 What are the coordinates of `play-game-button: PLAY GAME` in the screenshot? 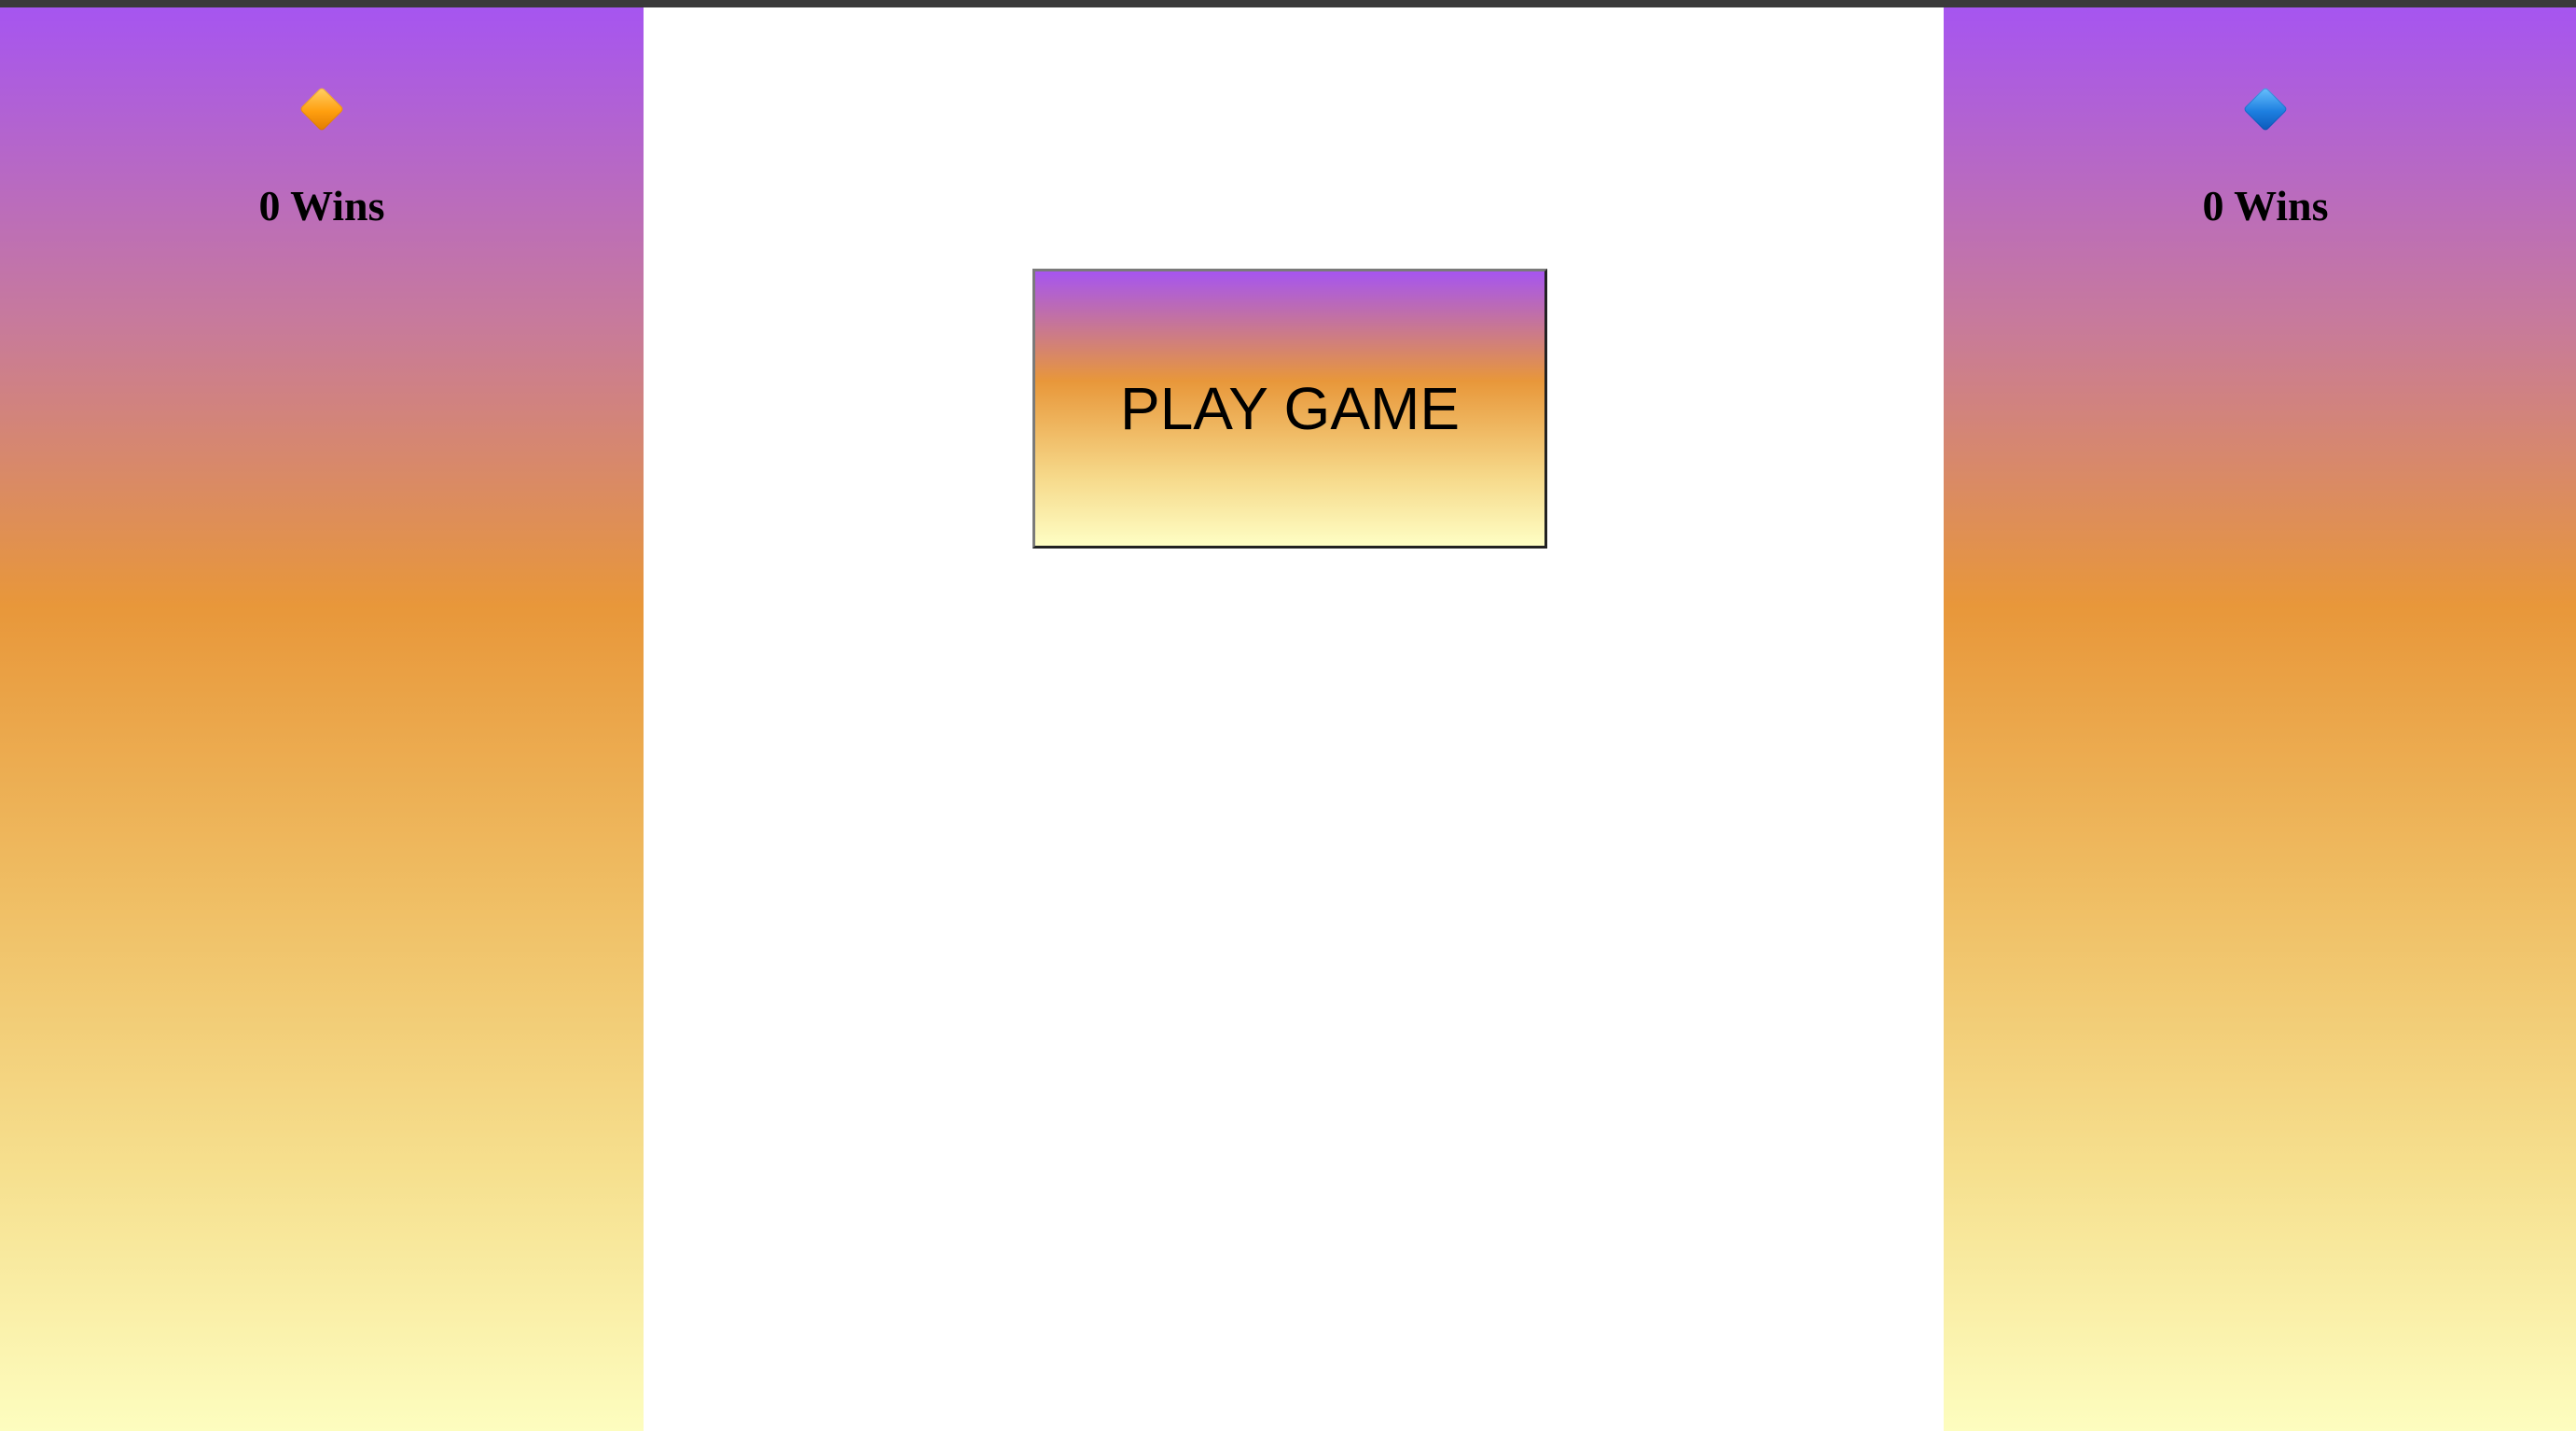 It's located at (1289, 409).